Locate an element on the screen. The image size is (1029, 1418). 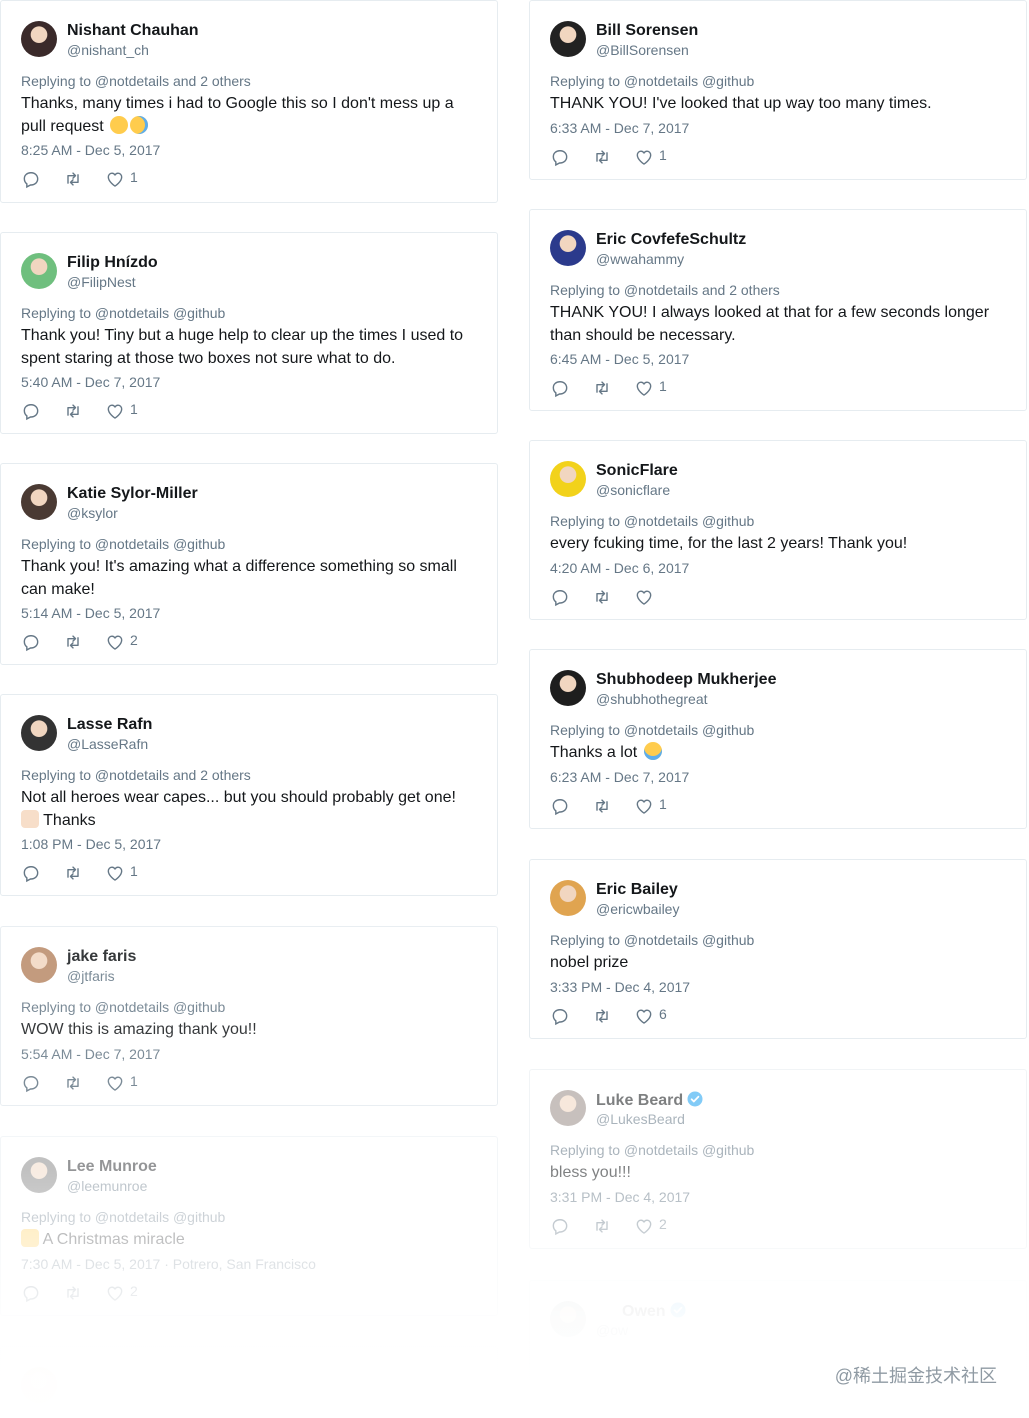
author-name: Owen is located at coordinates (654, 1312).